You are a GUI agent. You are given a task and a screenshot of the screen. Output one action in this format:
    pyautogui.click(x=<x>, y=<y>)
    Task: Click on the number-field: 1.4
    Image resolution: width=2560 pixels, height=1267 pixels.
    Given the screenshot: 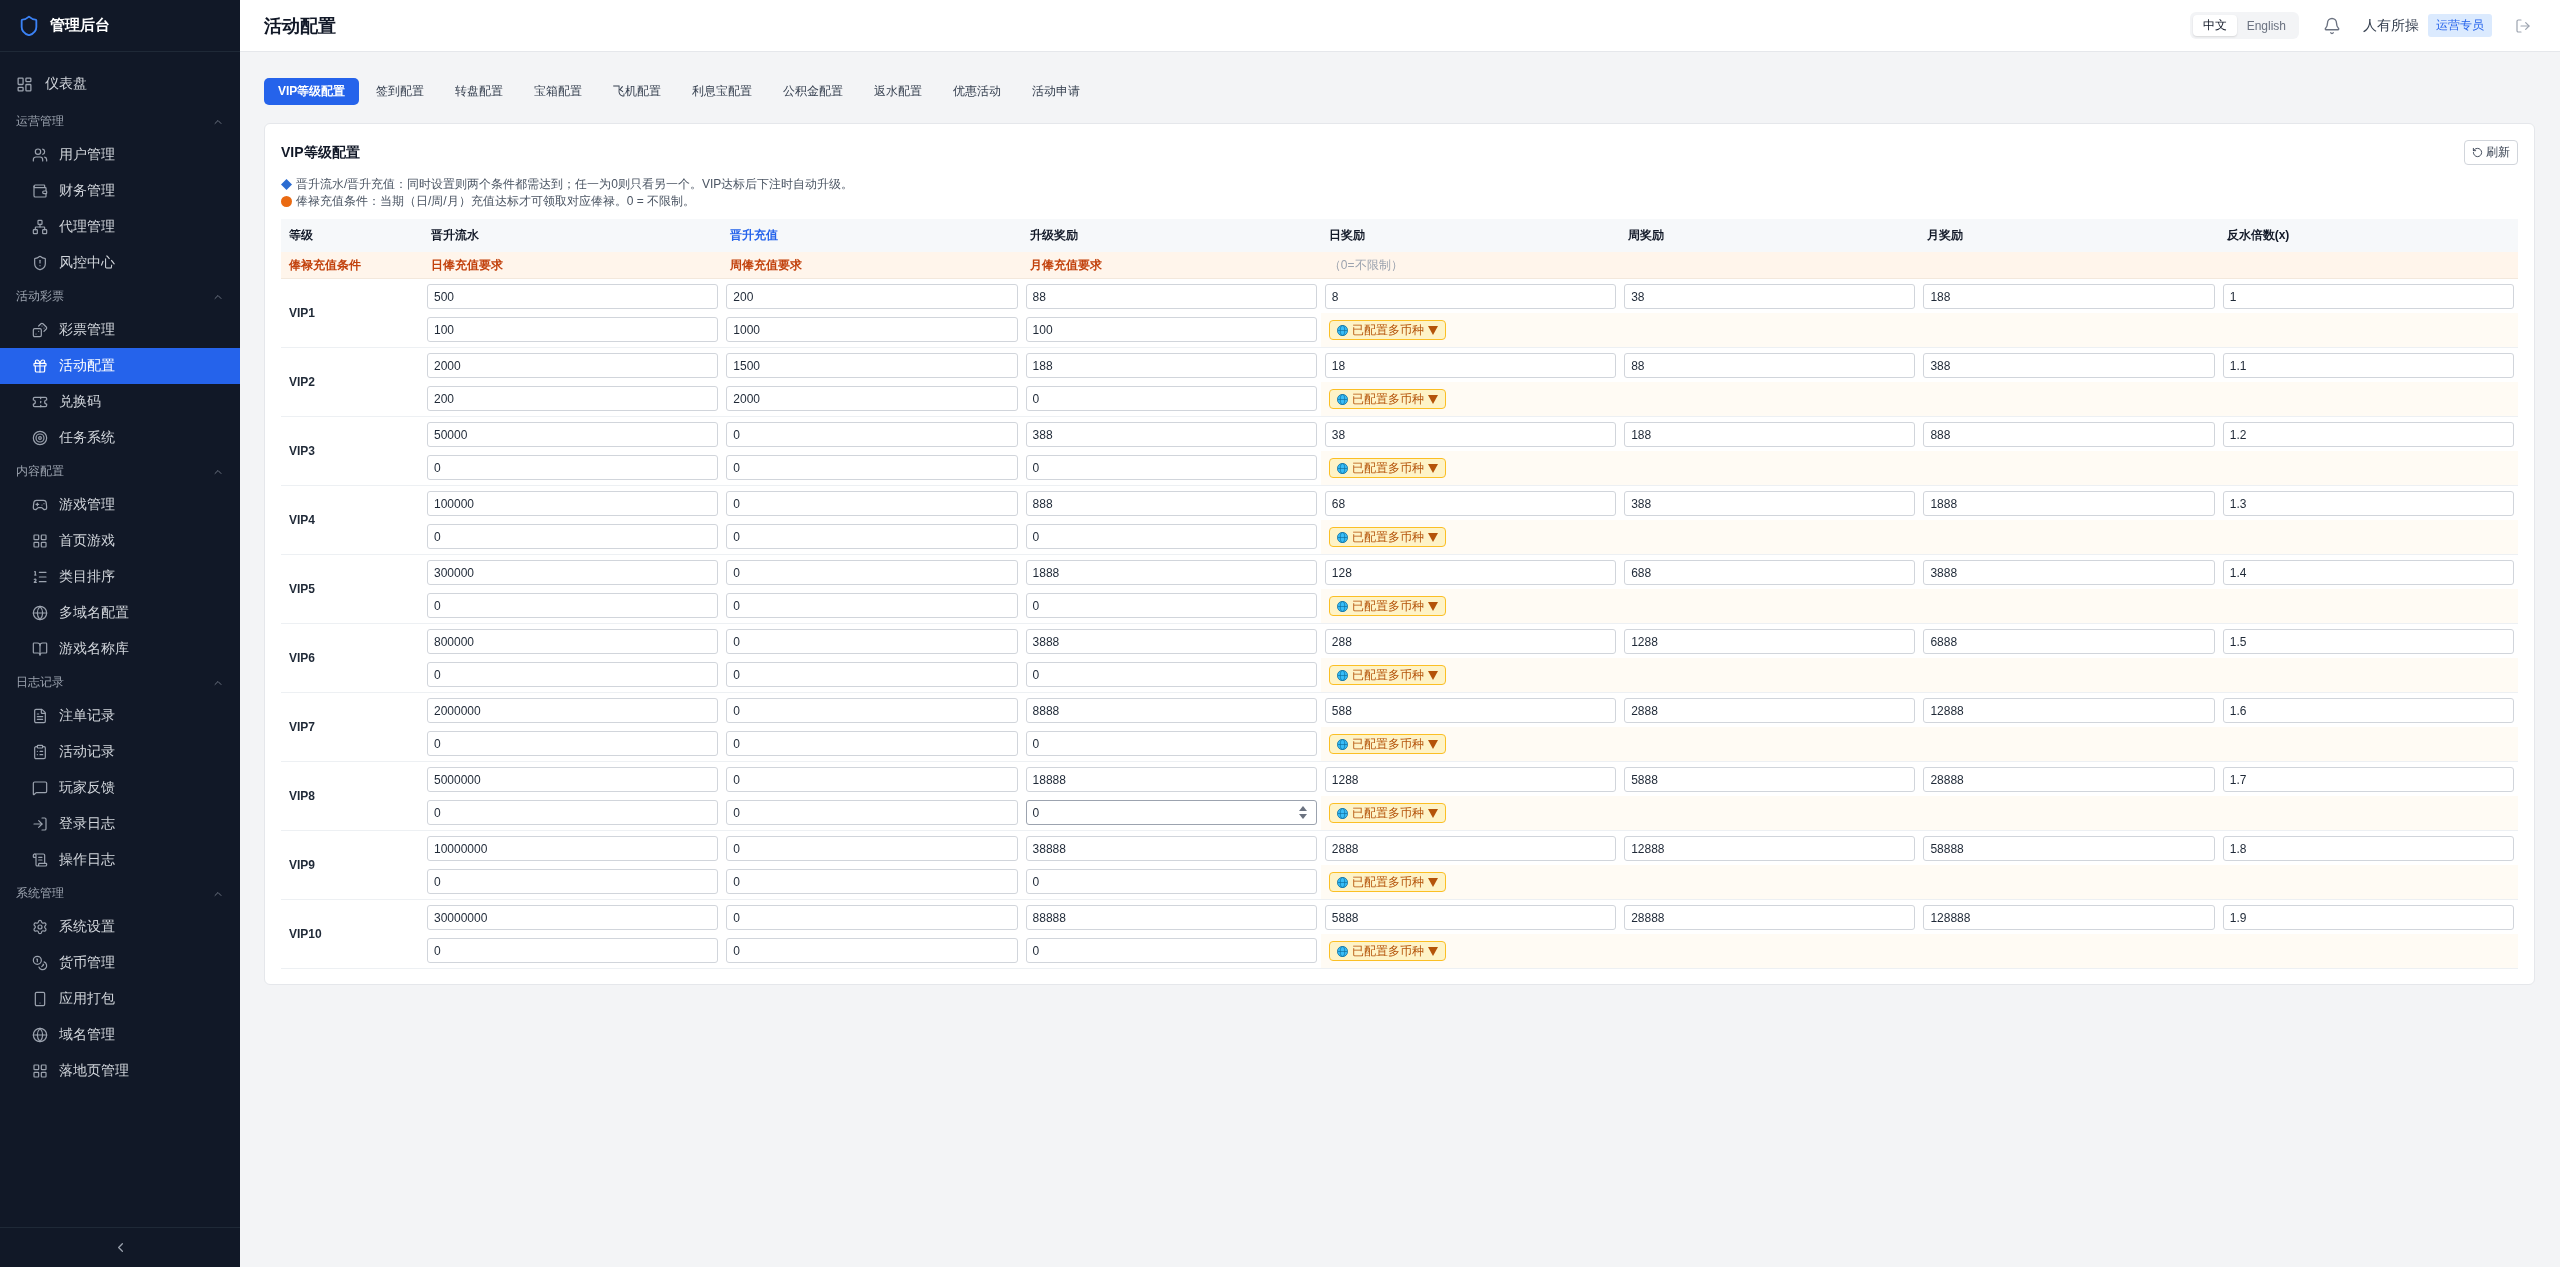 What is the action you would take?
    pyautogui.click(x=2368, y=572)
    